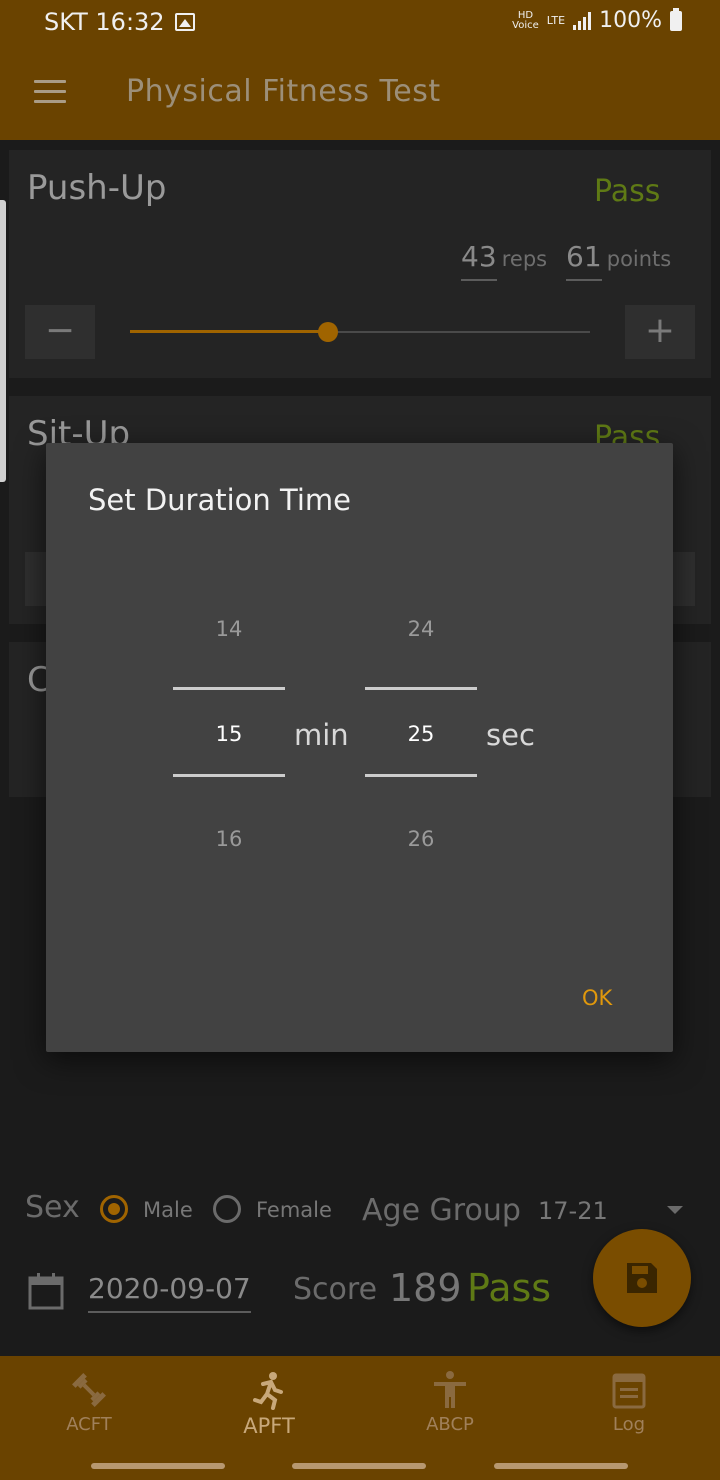  What do you see at coordinates (479, 260) in the screenshot?
I see `reps-value: 43` at bounding box center [479, 260].